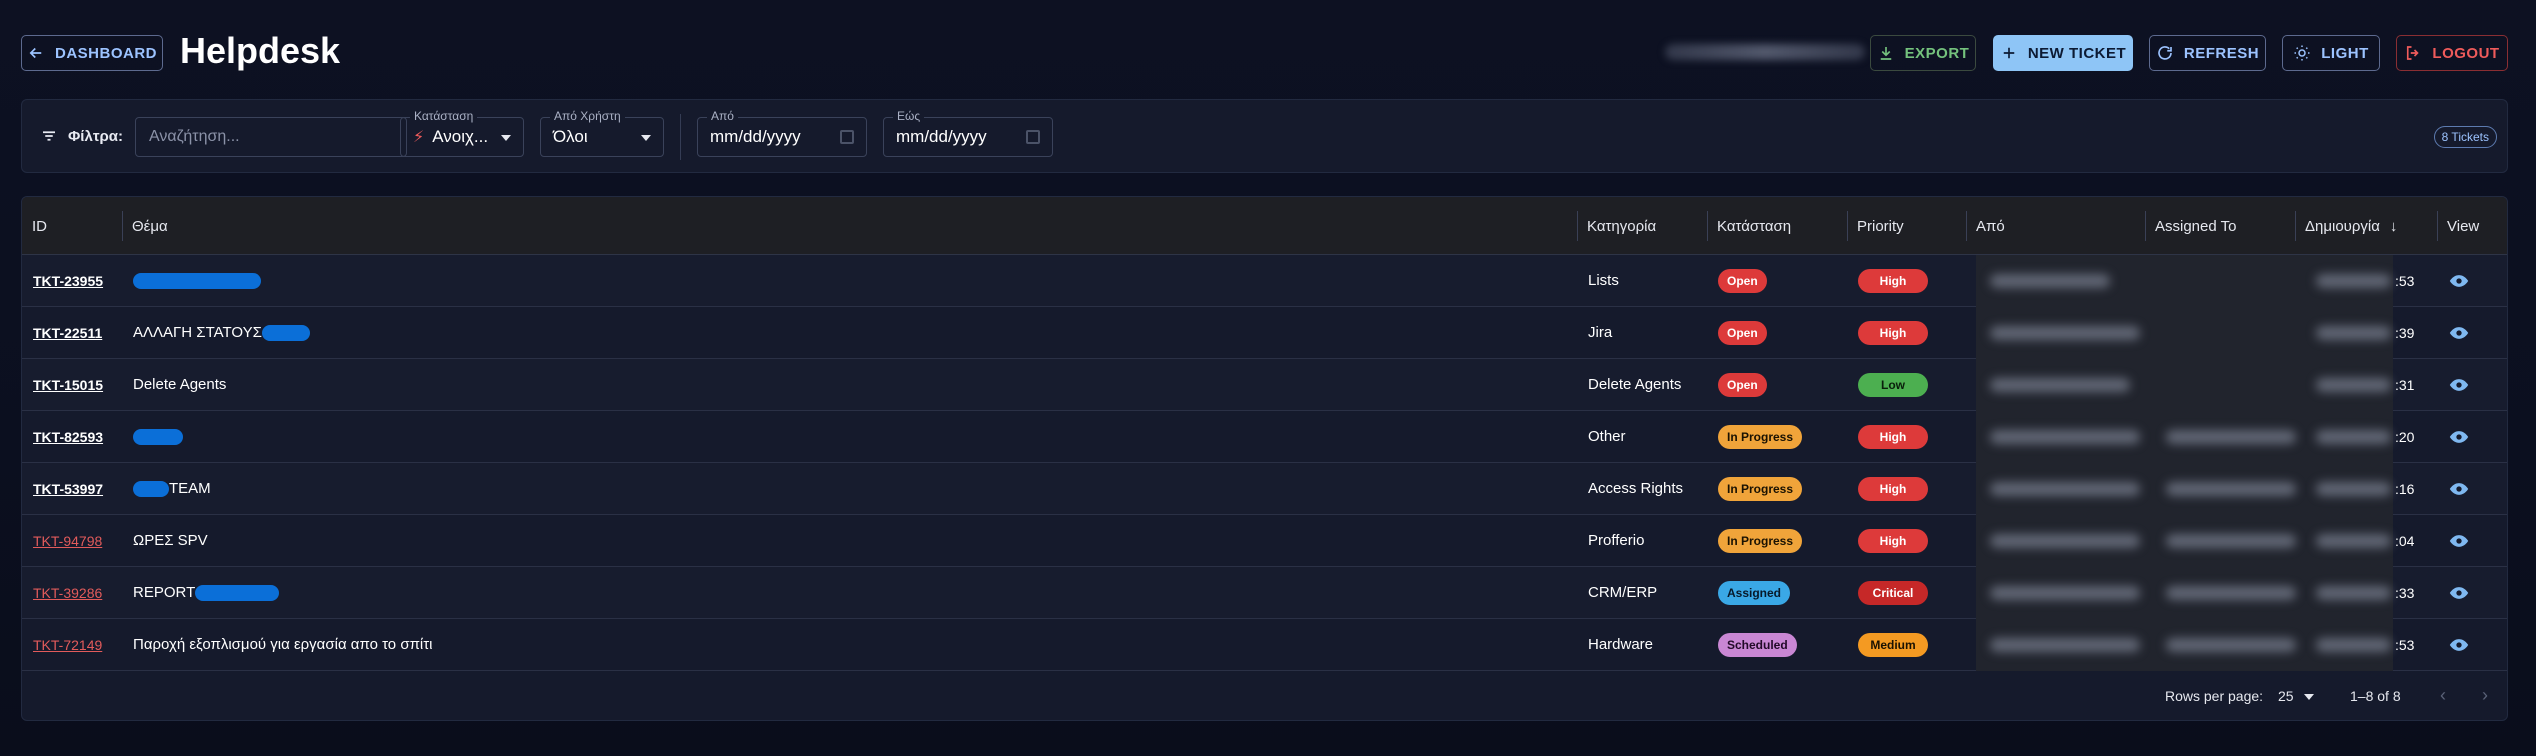 The height and width of the screenshot is (756, 2536). What do you see at coordinates (1742, 384) in the screenshot?
I see `ticket-status-cell: Open` at bounding box center [1742, 384].